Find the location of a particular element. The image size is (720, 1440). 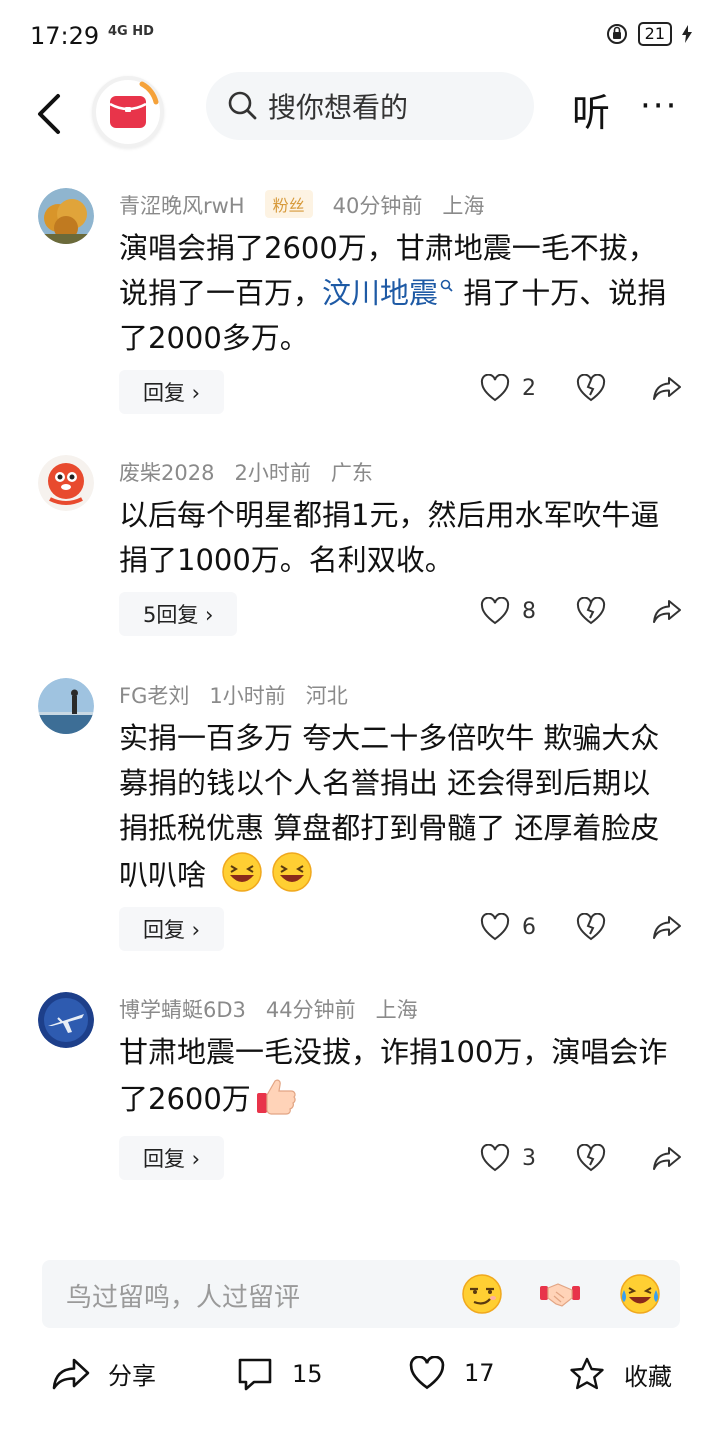

top-nav: 搜你想看的 听 ··· is located at coordinates (360, 122).